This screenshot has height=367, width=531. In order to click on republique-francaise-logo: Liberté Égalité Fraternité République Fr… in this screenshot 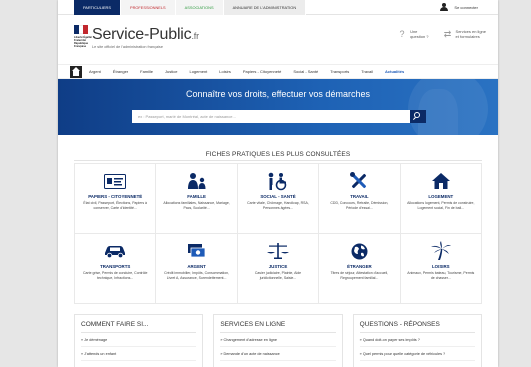, I will do `click(83, 36)`.